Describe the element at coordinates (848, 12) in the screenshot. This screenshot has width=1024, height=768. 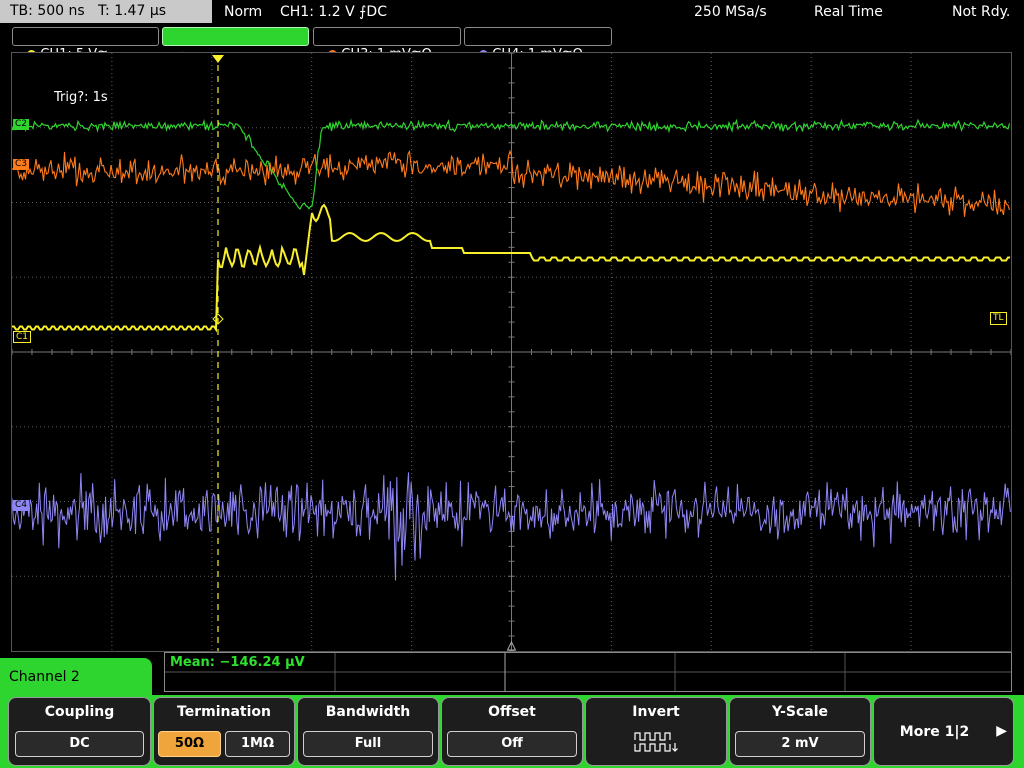
I see `realtime-mode: Real Time` at that location.